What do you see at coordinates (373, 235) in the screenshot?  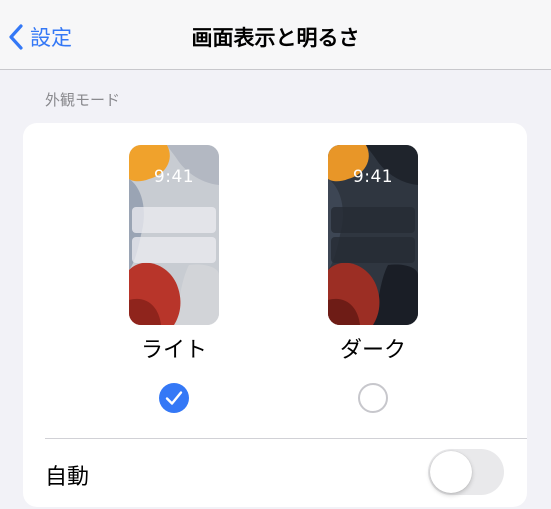 I see `dark-mode-preview: 9:41` at bounding box center [373, 235].